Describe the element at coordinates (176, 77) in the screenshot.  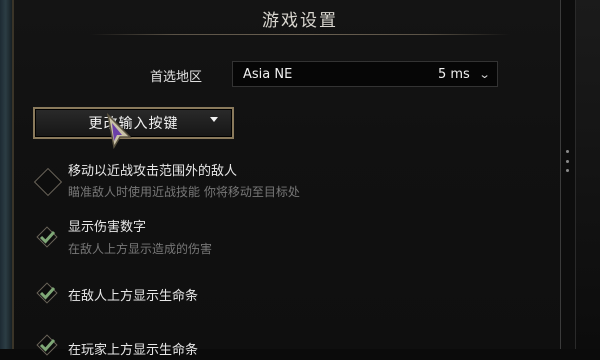
I see `region-label: 首选地区` at that location.